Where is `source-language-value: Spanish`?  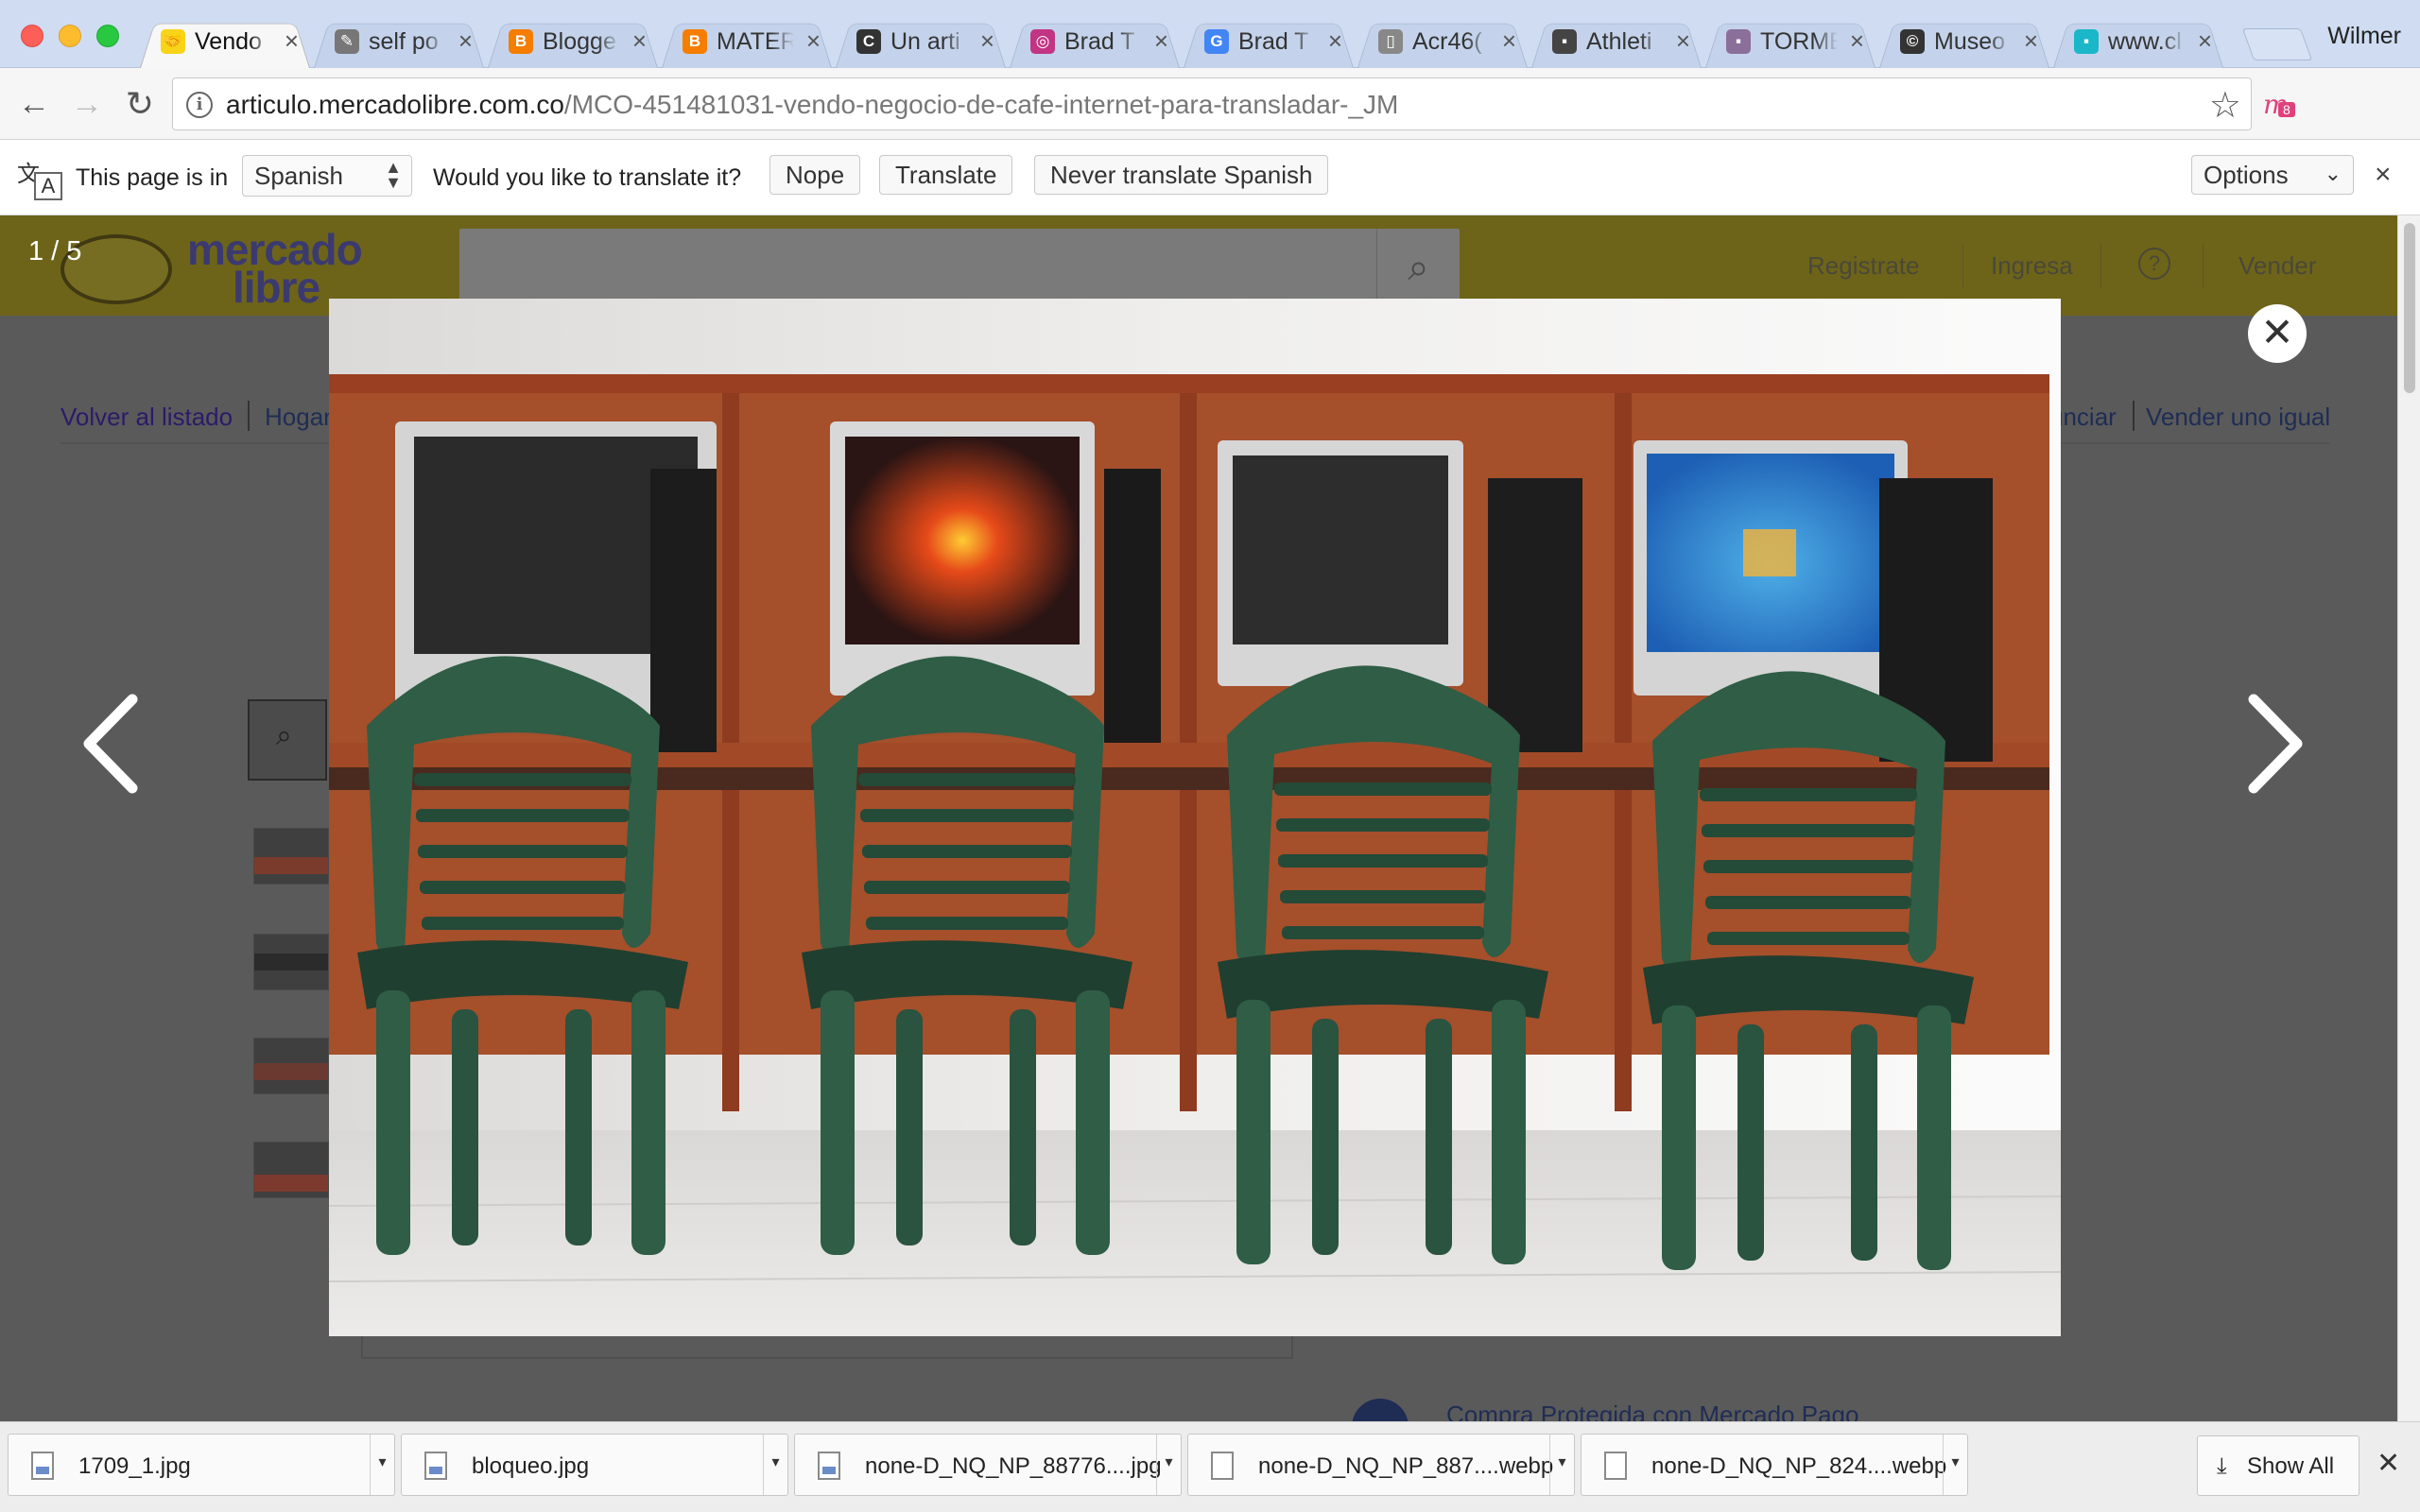
source-language-value: Spanish is located at coordinates (298, 176).